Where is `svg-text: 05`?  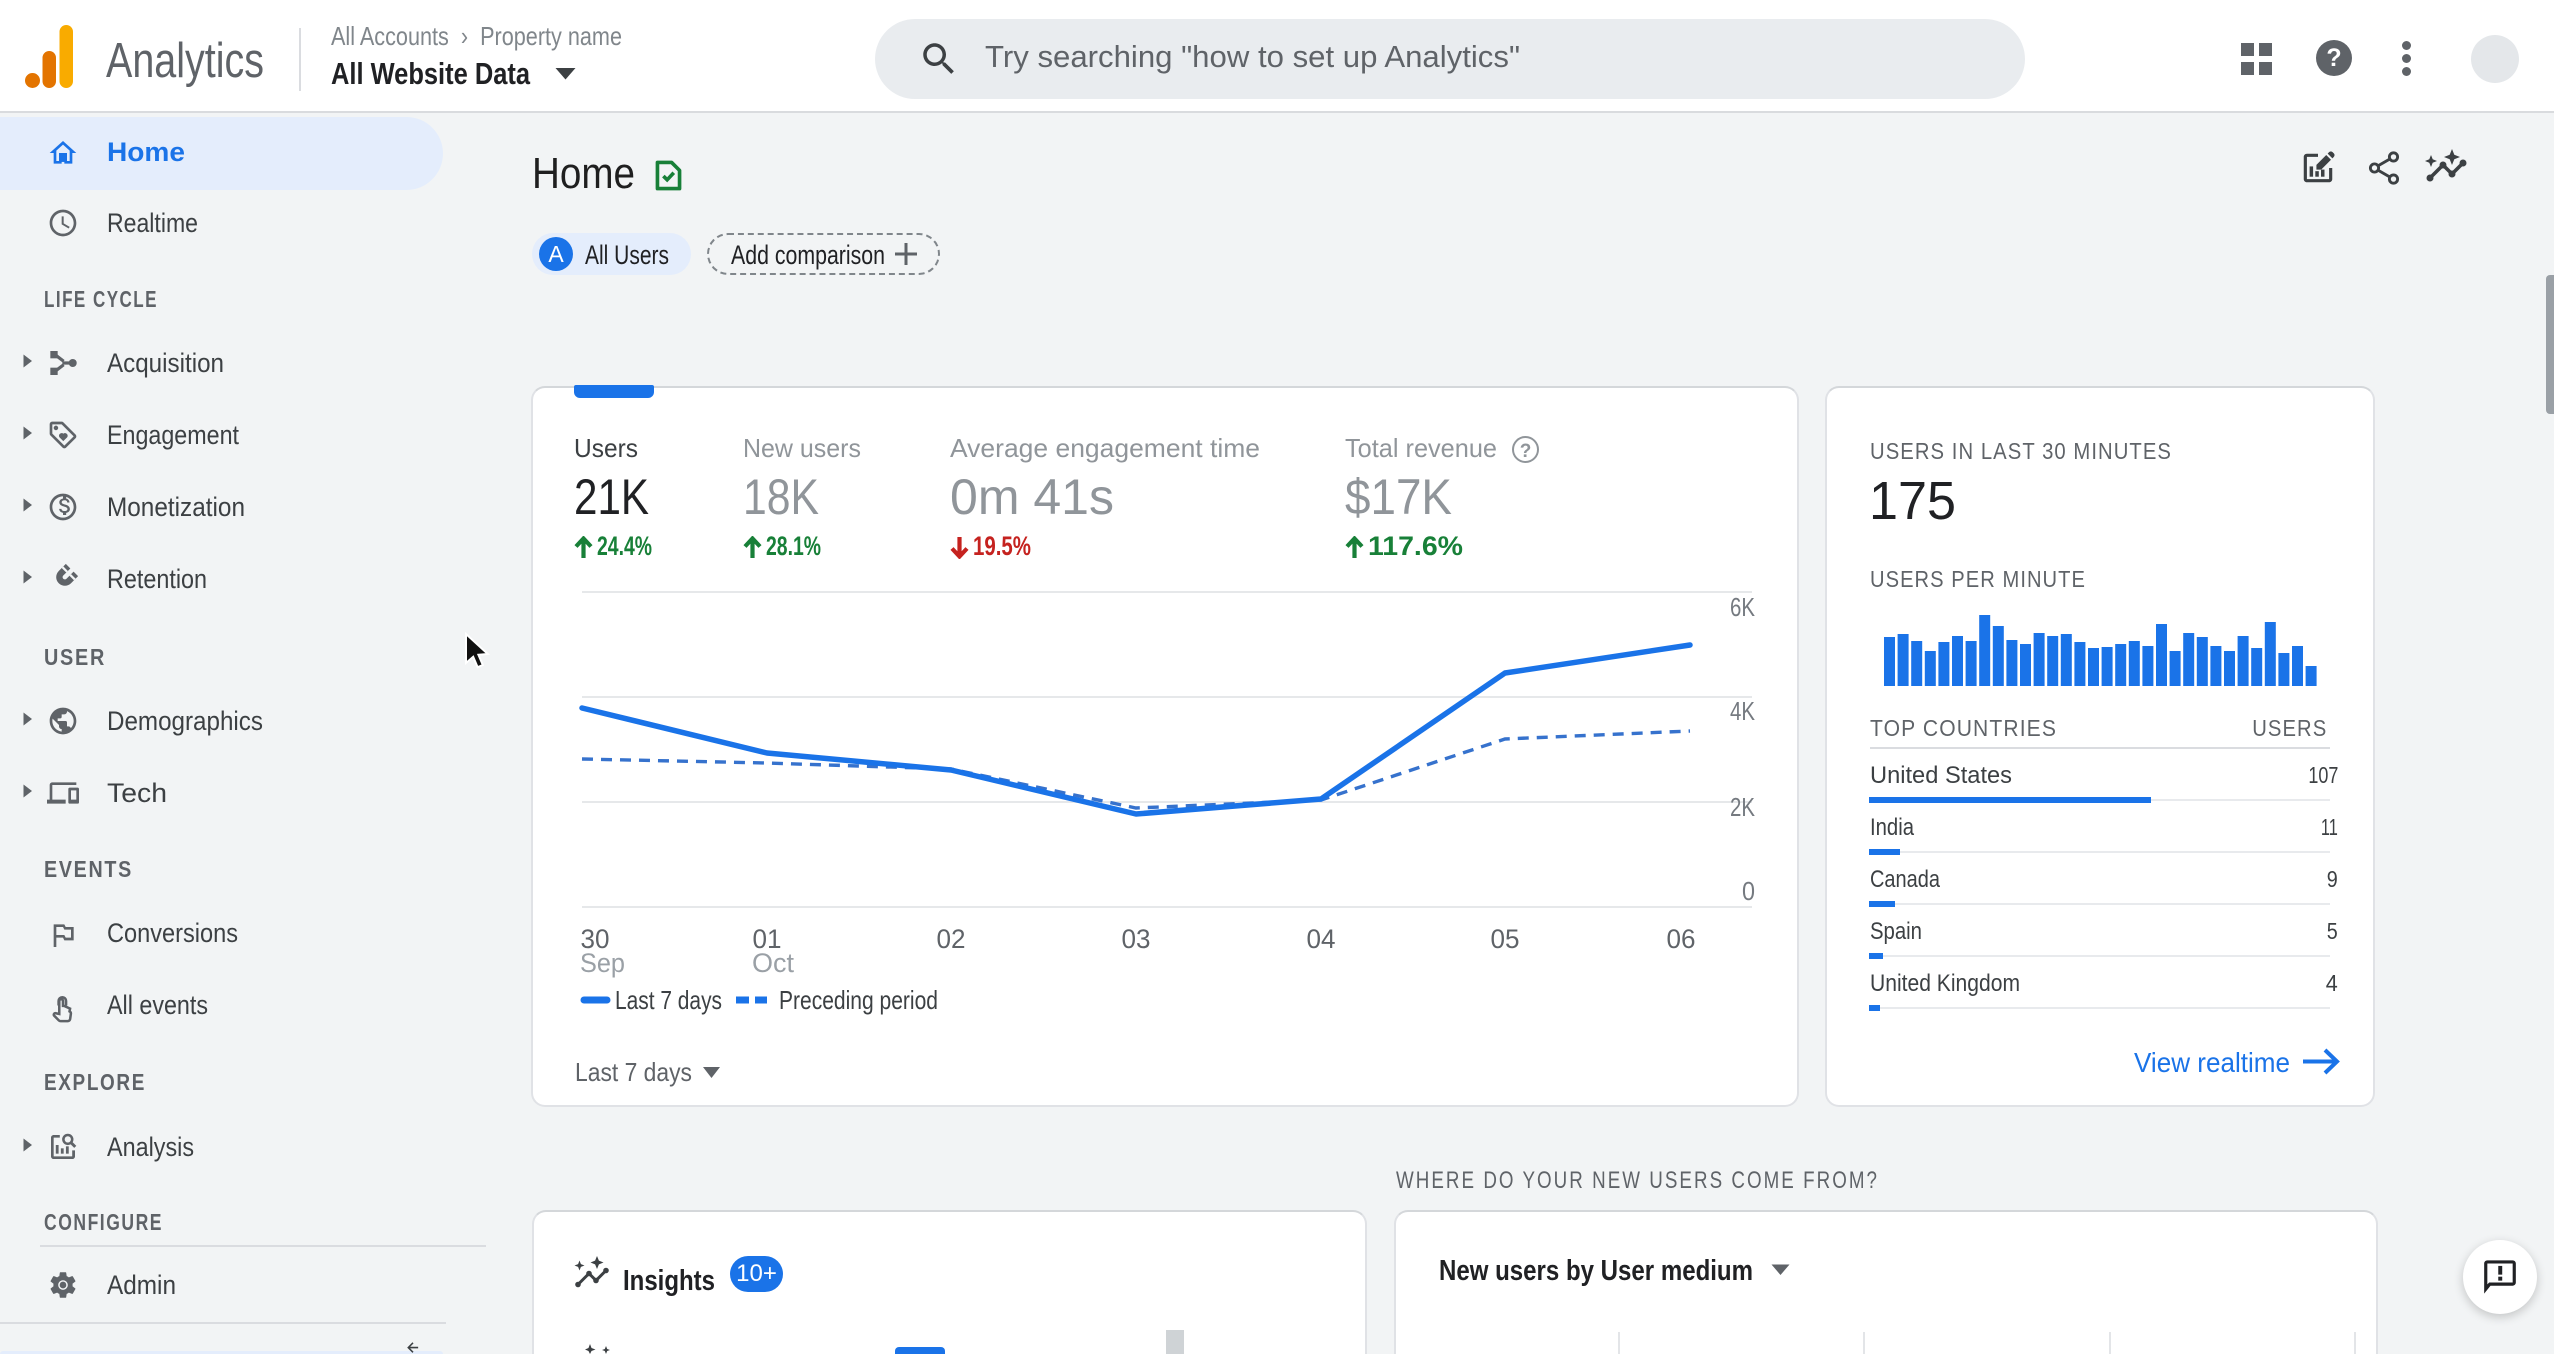
svg-text: 05 is located at coordinates (1505, 939).